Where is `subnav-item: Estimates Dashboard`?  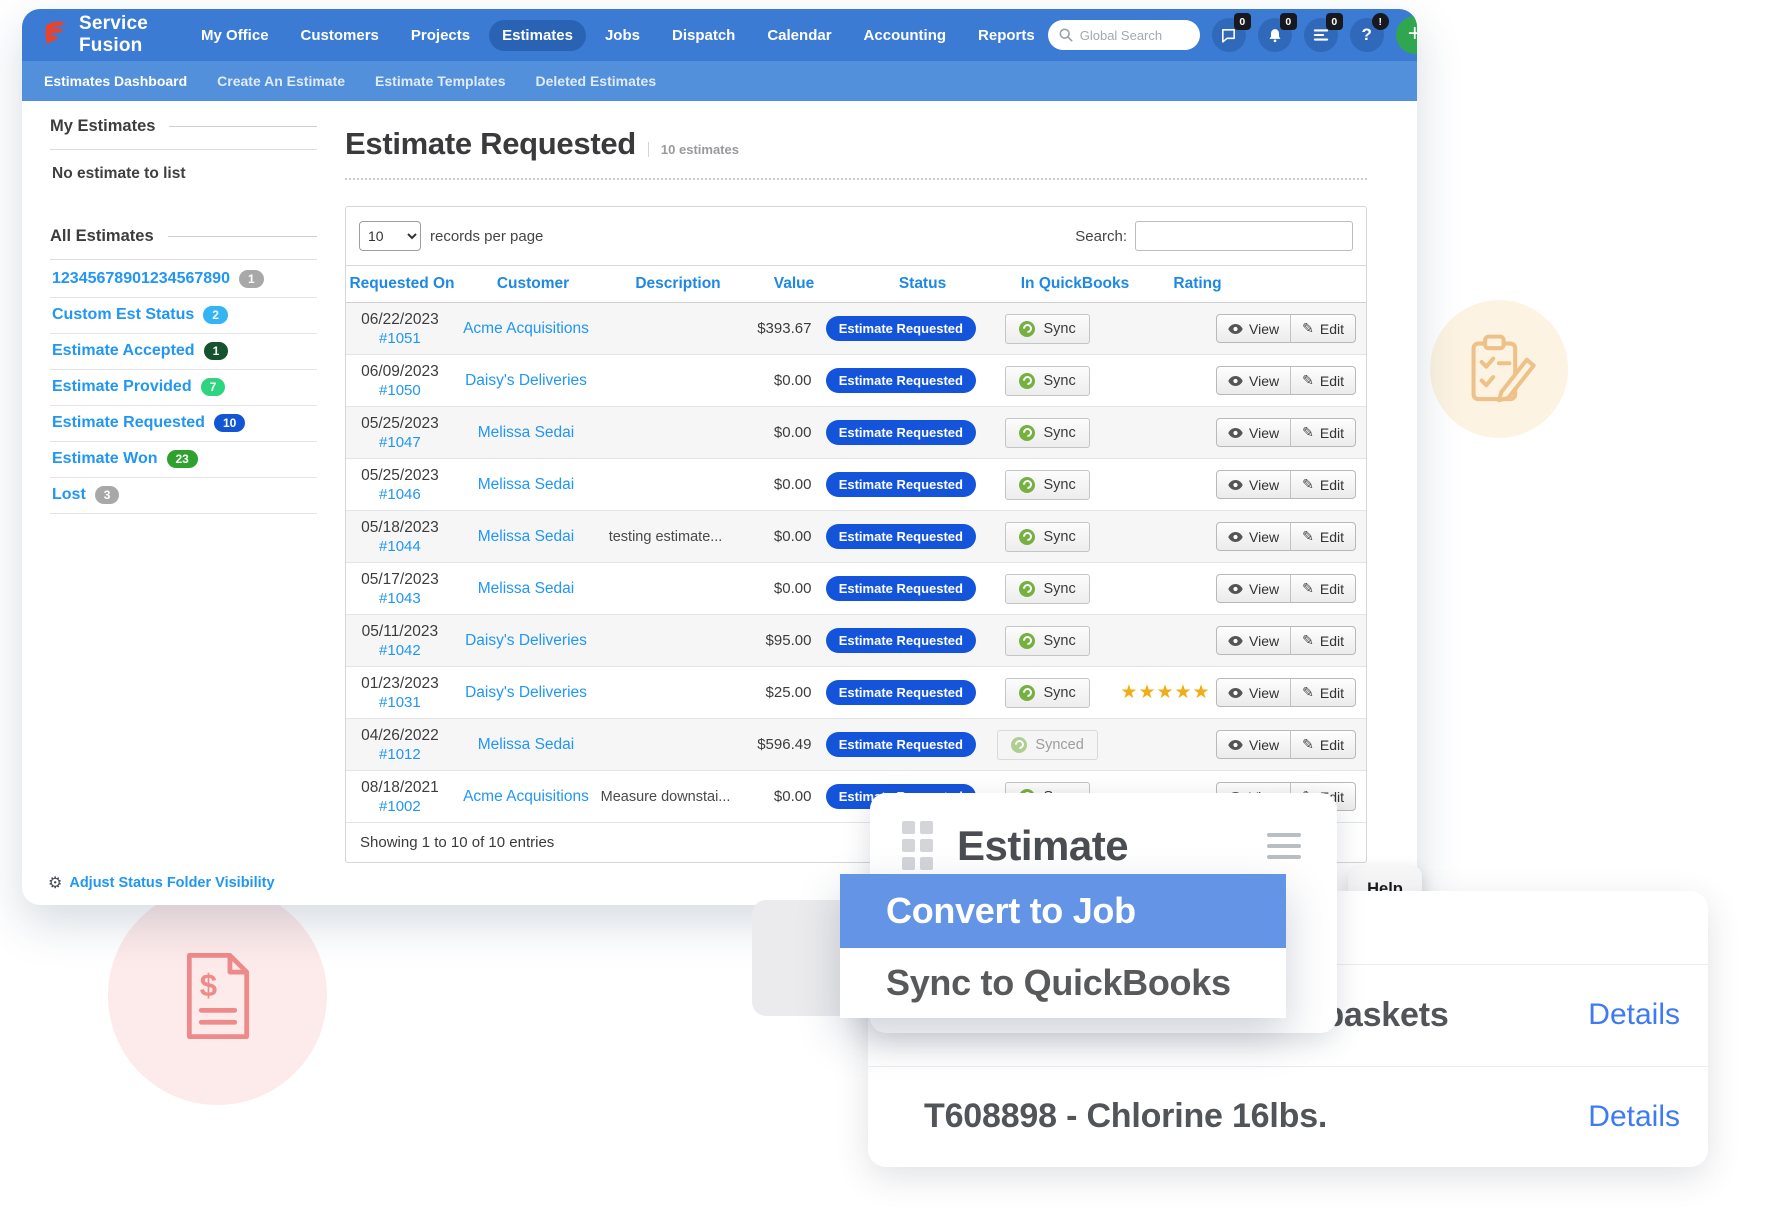 subnav-item: Estimates Dashboard is located at coordinates (115, 81).